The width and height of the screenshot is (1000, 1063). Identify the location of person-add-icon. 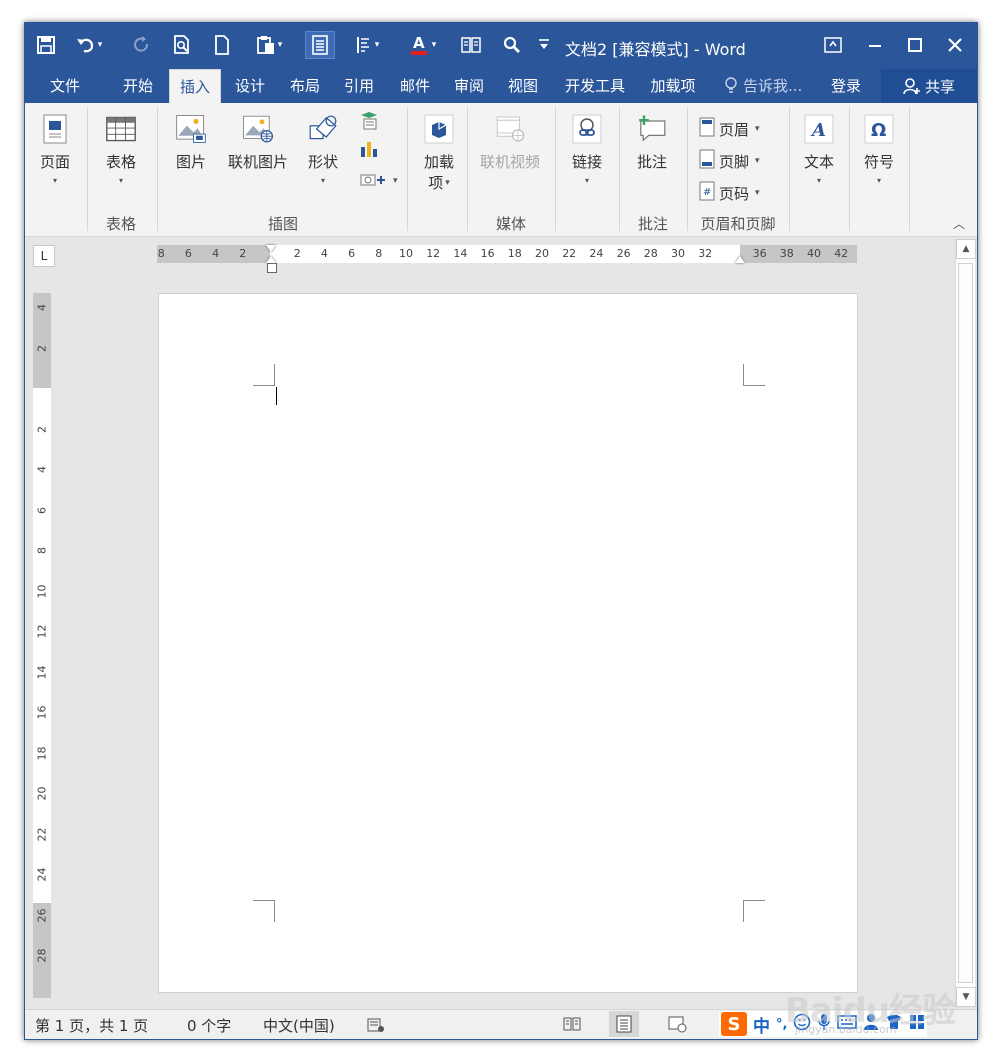
(912, 86).